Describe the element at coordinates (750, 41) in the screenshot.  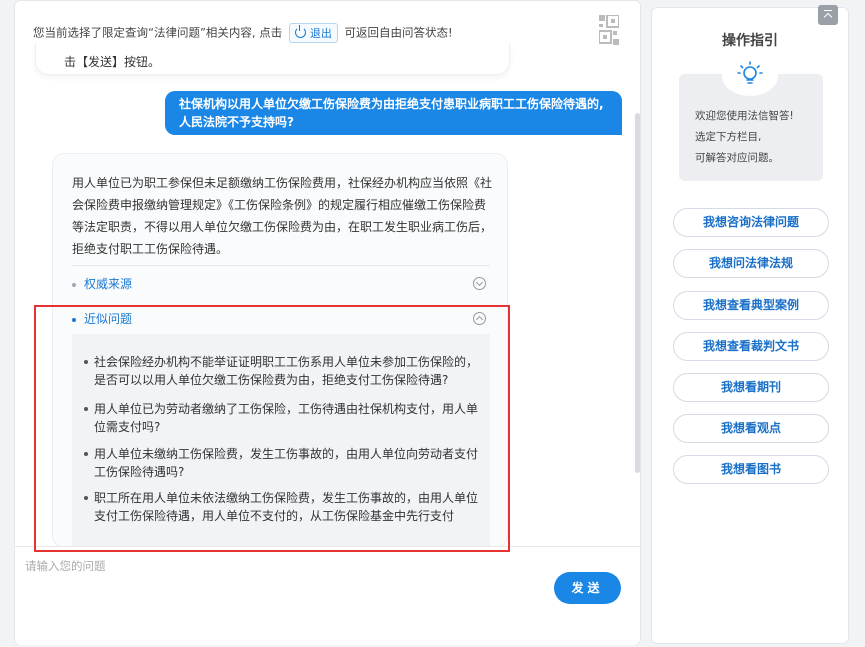
I see `guide-title: 操作指引` at that location.